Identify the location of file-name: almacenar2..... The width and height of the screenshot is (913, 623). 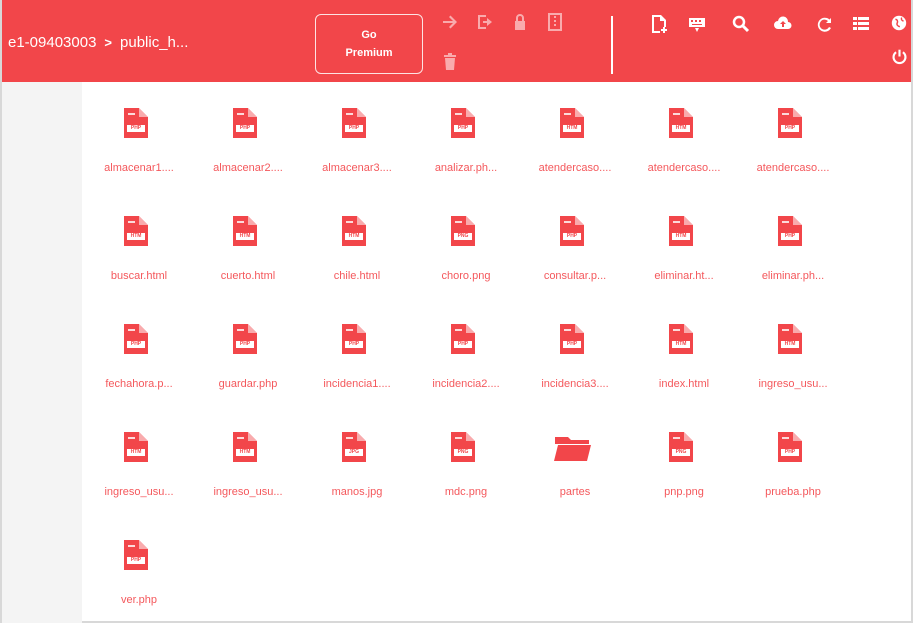
(248, 168).